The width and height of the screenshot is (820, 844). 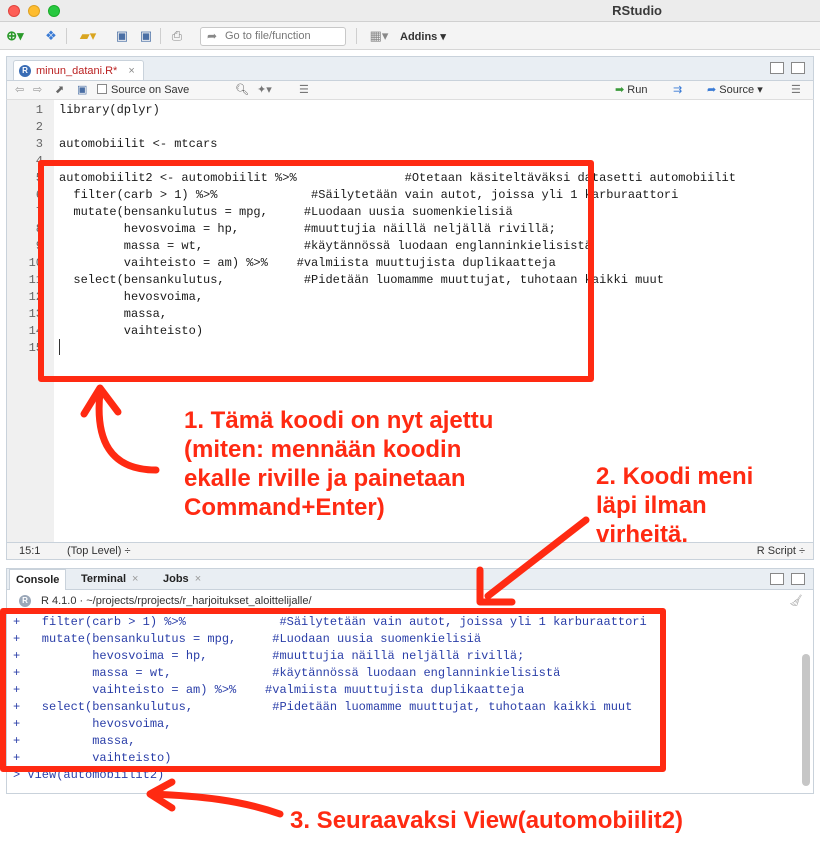 What do you see at coordinates (39, 144) in the screenshot?
I see `line-number: 3` at bounding box center [39, 144].